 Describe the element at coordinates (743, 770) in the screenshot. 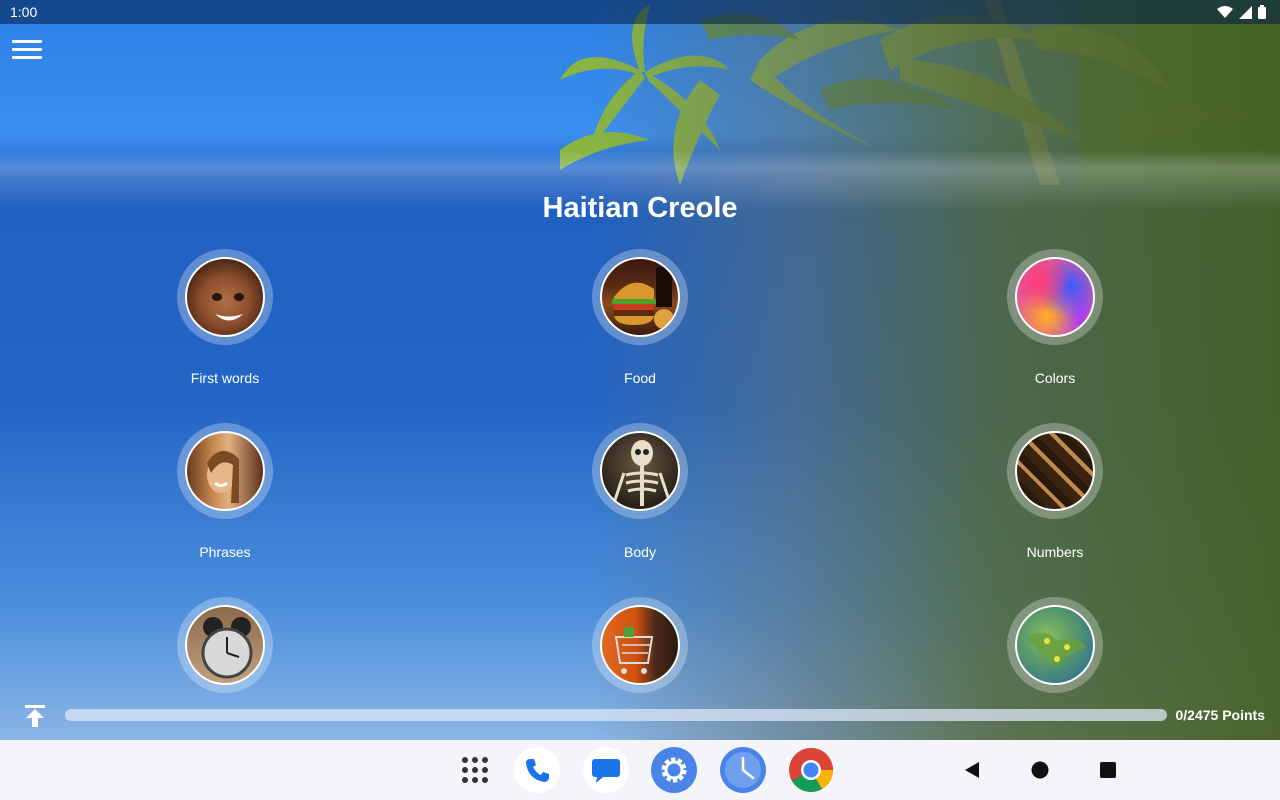

I see `clock-icon` at that location.